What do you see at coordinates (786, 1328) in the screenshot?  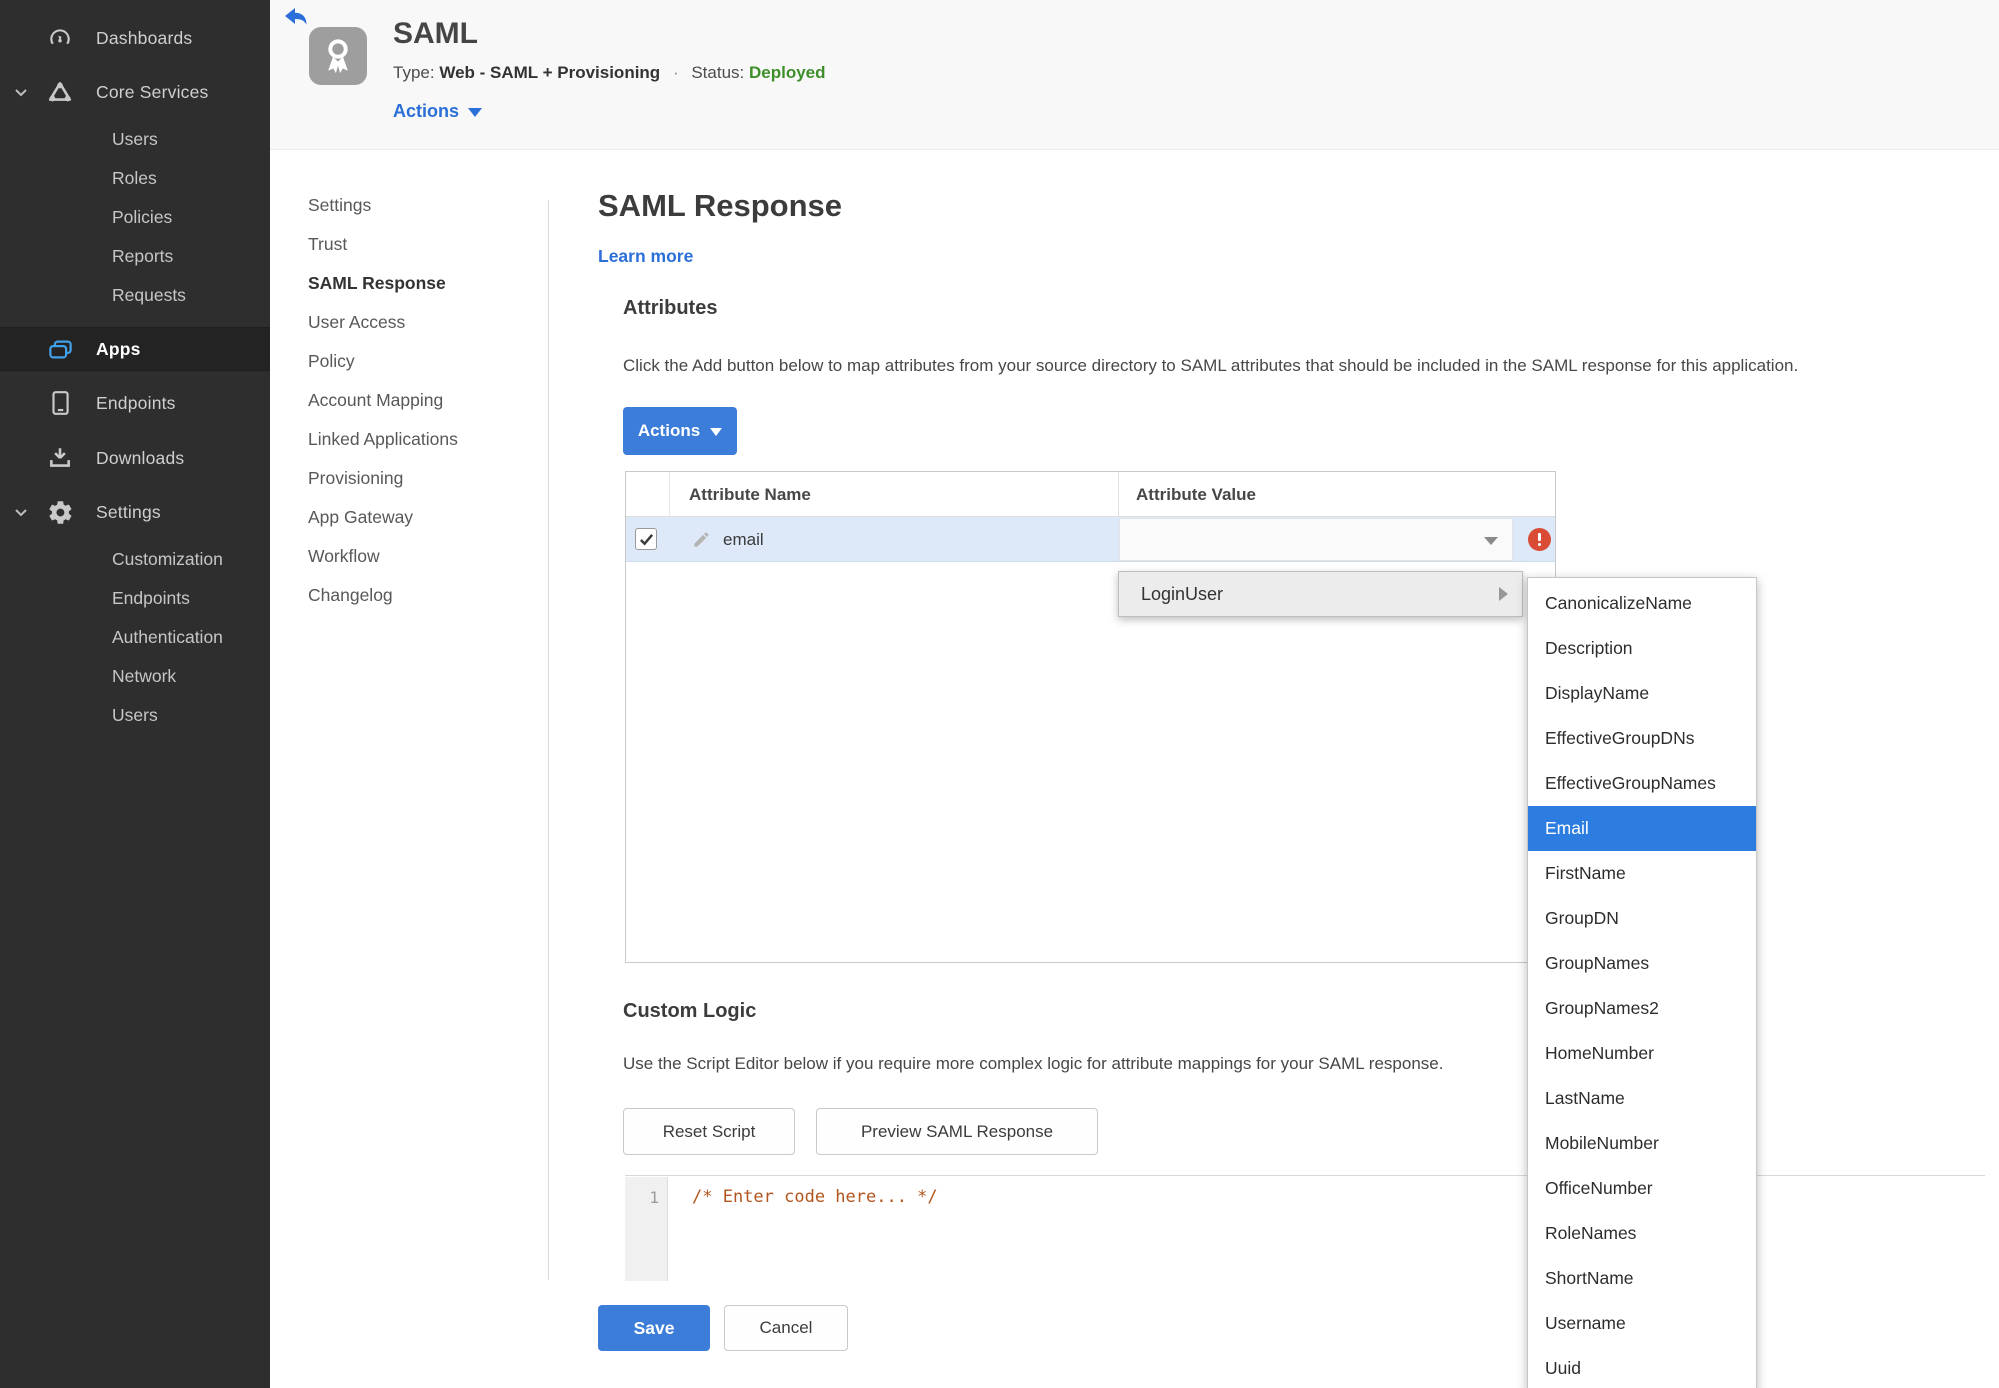 I see `cancel-button: Cancel` at bounding box center [786, 1328].